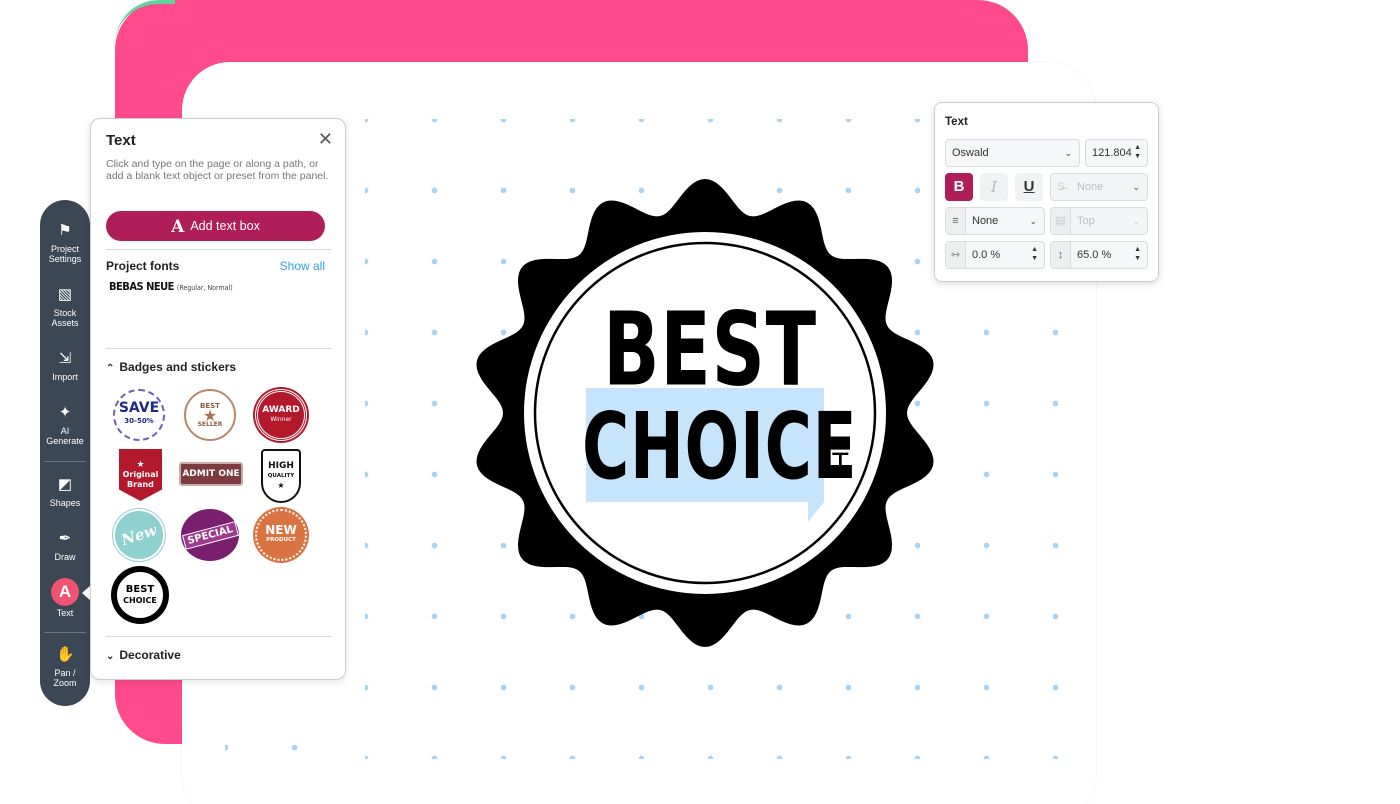 This screenshot has width=1400, height=804. What do you see at coordinates (1029, 187) in the screenshot?
I see `underline-button: U` at bounding box center [1029, 187].